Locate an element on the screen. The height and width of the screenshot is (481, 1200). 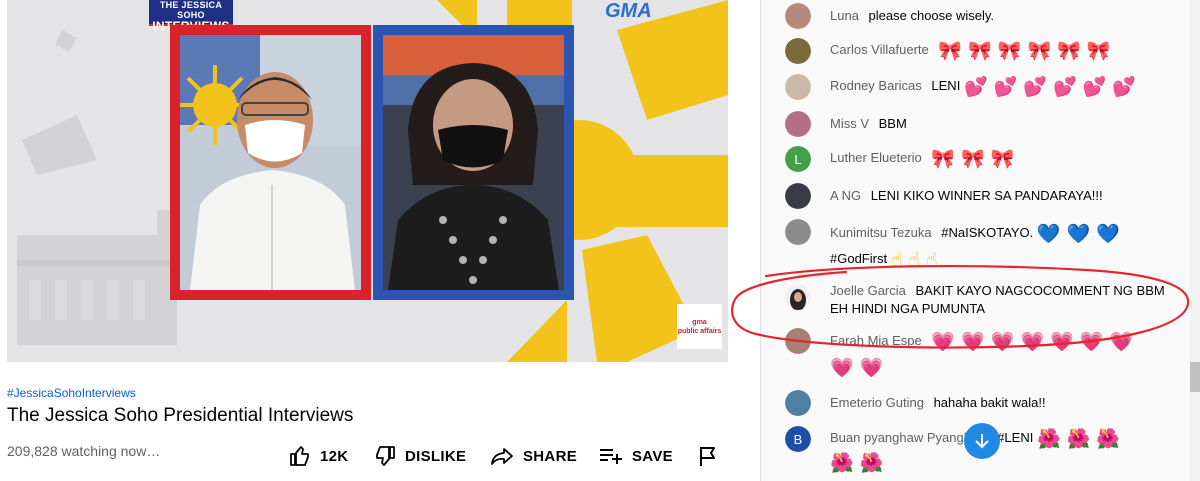
right-interviewer-image is located at coordinates (473, 162).